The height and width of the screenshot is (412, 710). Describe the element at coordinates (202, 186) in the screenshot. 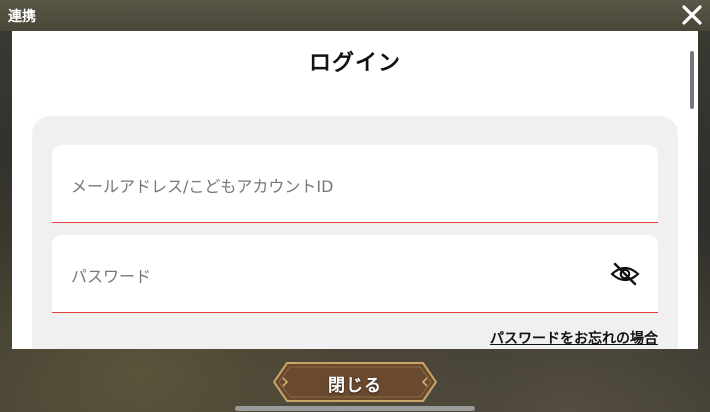

I see `email-placeholder: メールアドレス/こどもアカウントID` at that location.